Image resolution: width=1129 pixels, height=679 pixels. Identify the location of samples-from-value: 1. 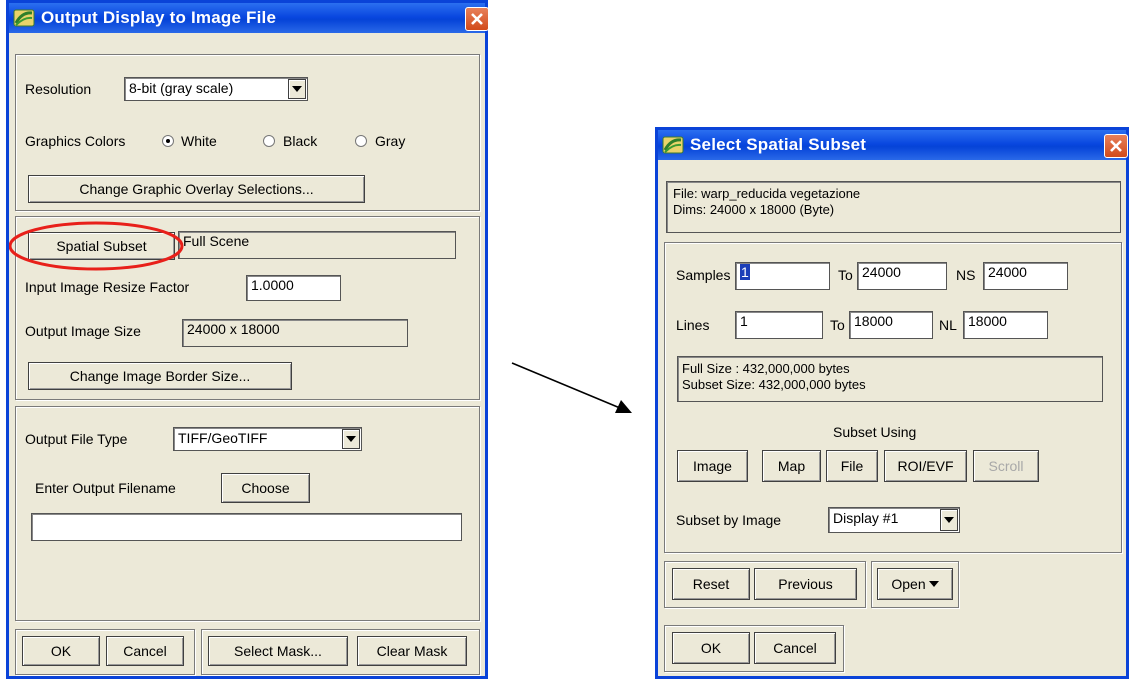
(745, 272).